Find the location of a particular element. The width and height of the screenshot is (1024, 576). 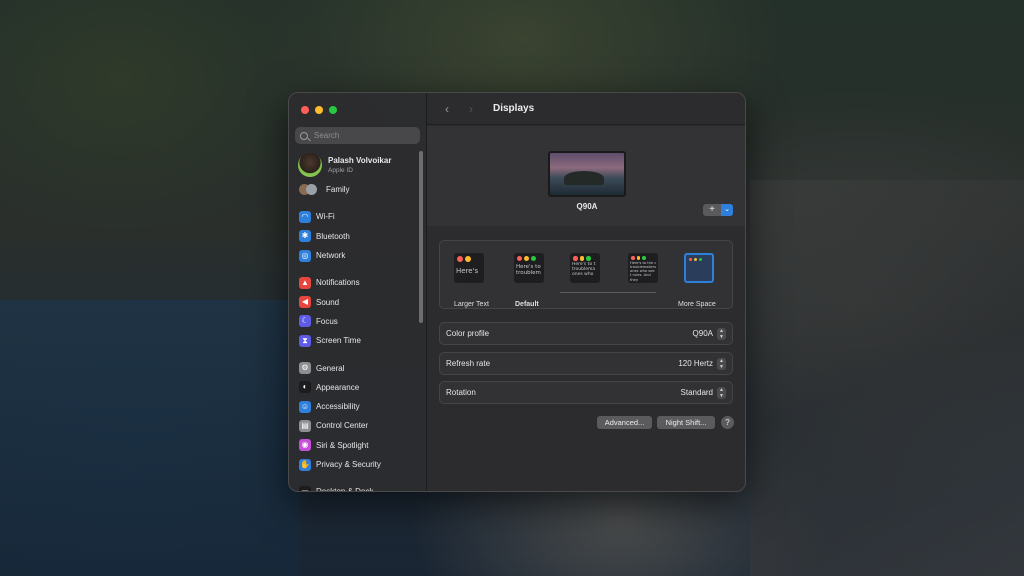

help-button: ? is located at coordinates (727, 422).